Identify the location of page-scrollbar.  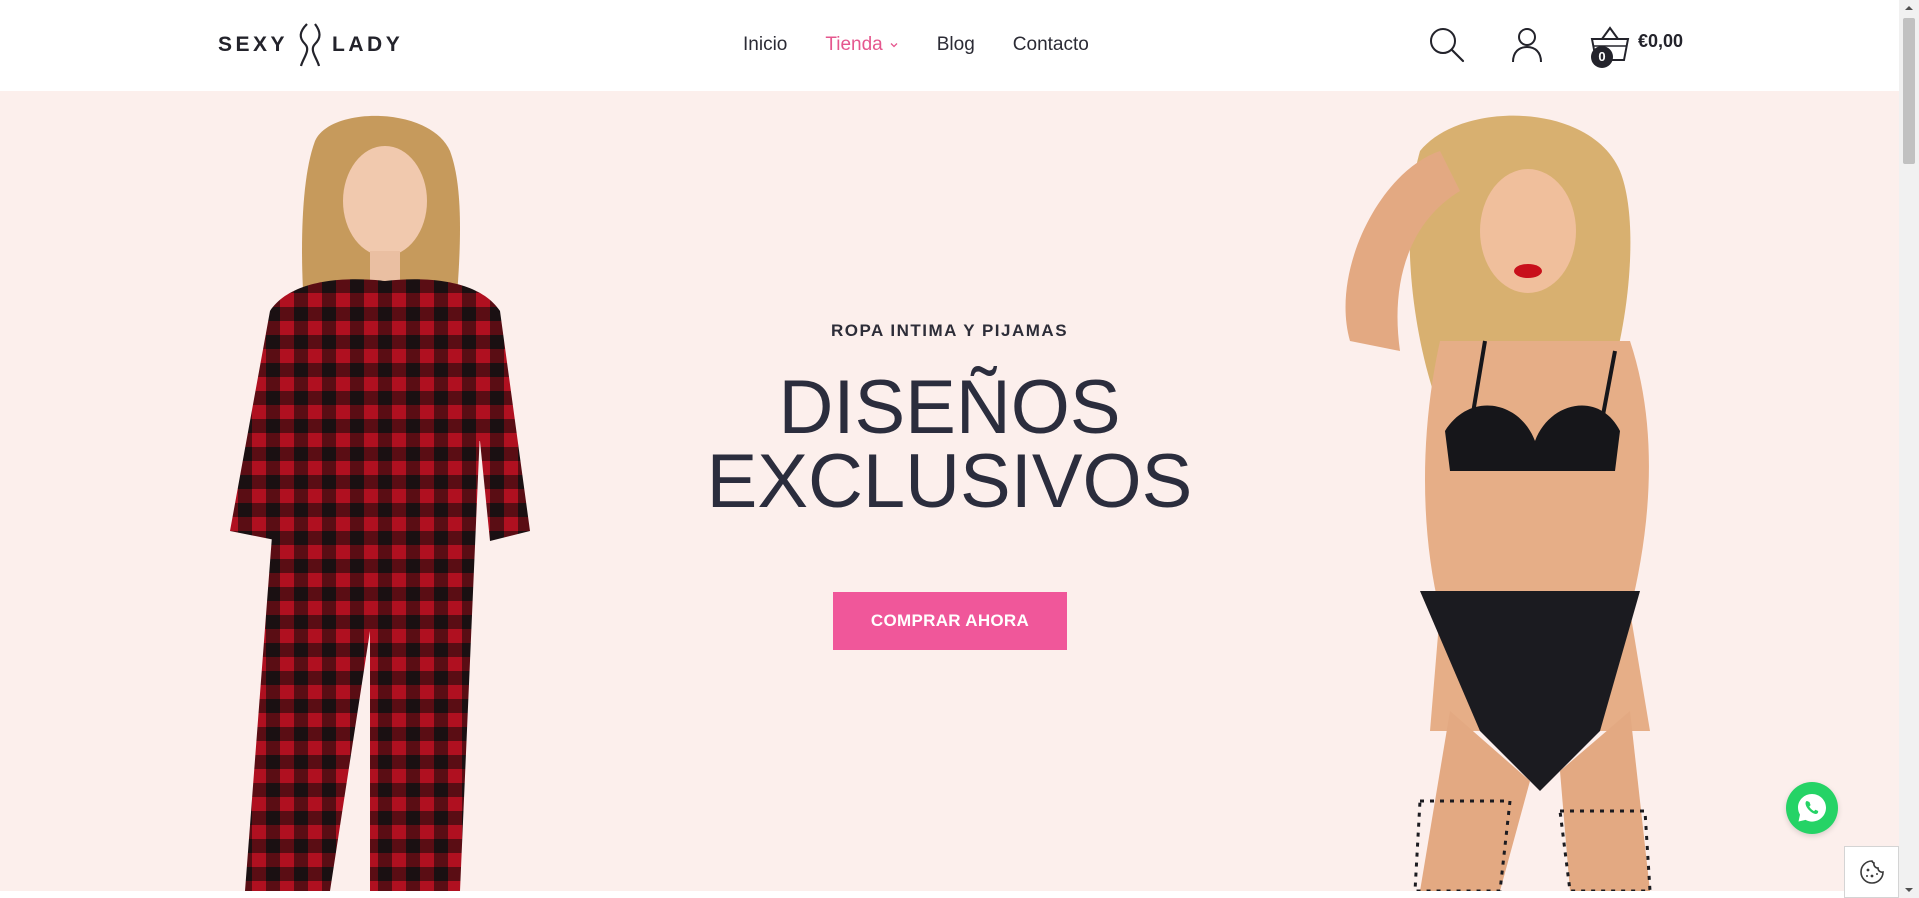
(1909, 449).